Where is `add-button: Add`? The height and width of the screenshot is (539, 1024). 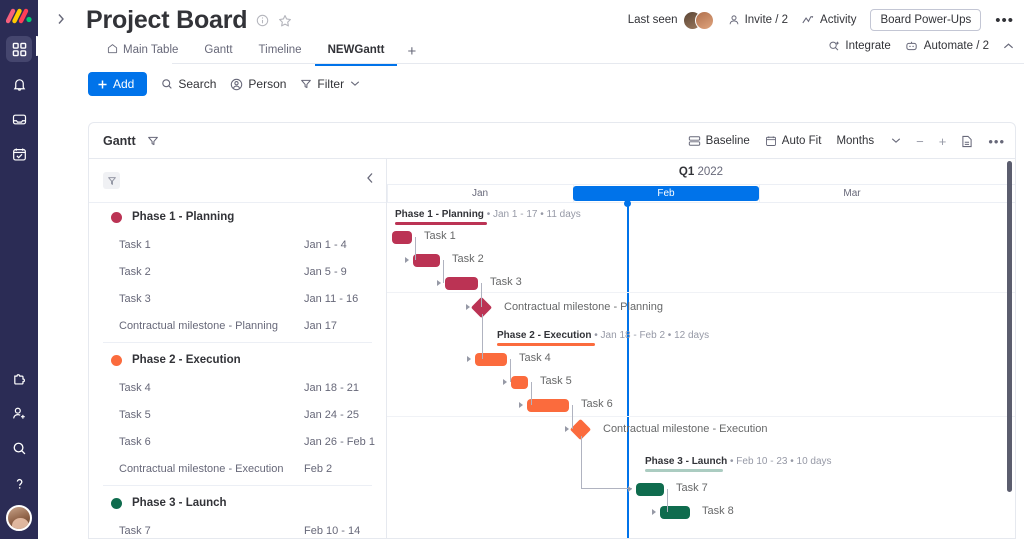 add-button: Add is located at coordinates (118, 84).